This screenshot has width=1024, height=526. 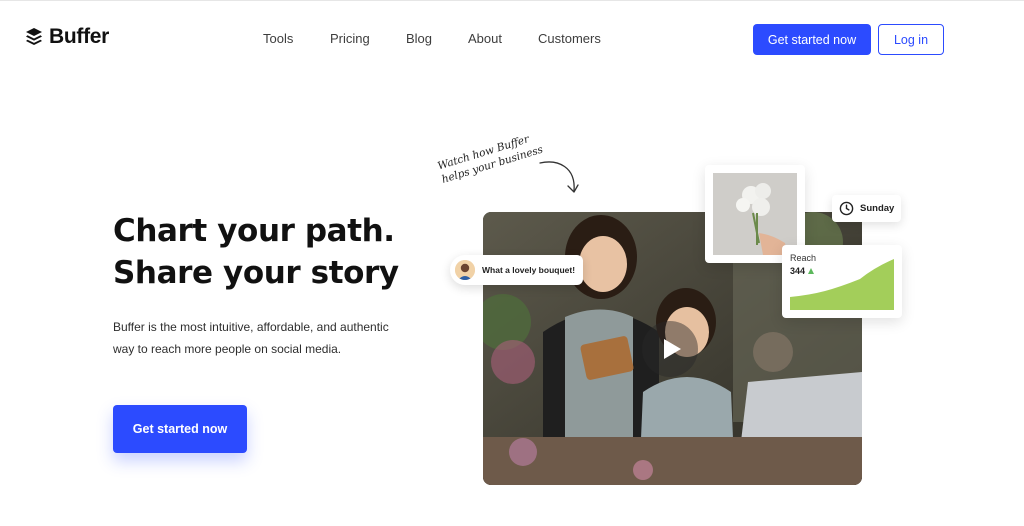 I want to click on comment-text: What a lovely bouquet!, so click(x=529, y=270).